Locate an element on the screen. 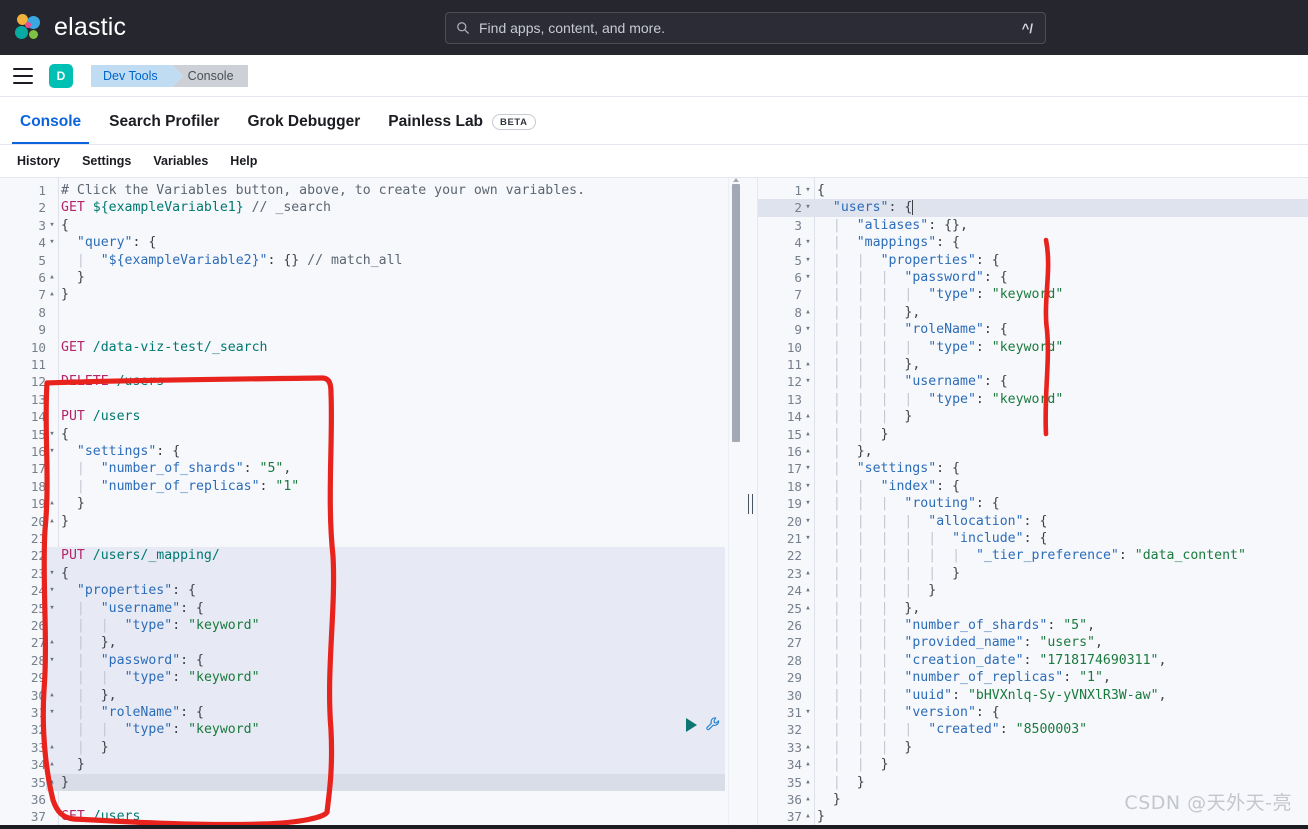 This screenshot has width=1308, height=829. code-line: 20 ▾ | | | | "allocation": { is located at coordinates (1033, 521).